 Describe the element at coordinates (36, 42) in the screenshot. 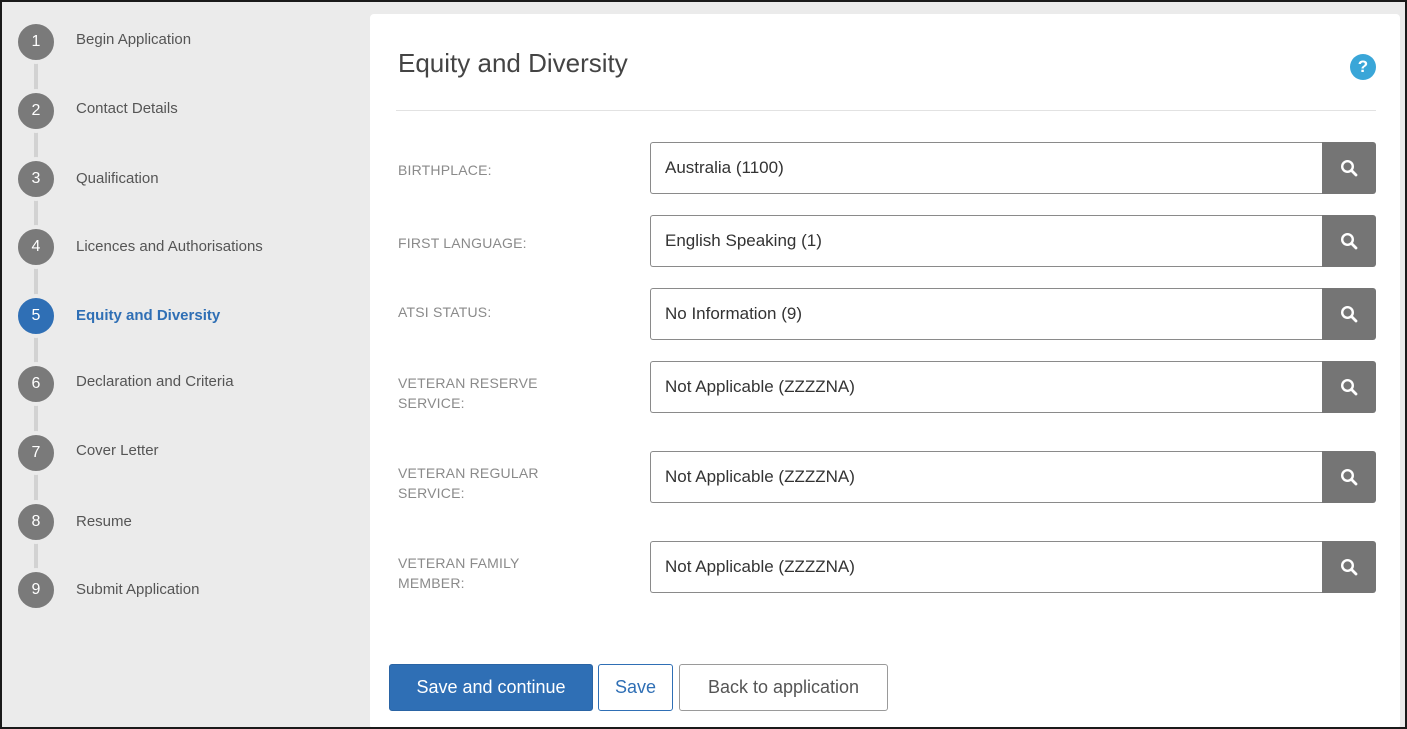

I see `step-number: 1` at that location.